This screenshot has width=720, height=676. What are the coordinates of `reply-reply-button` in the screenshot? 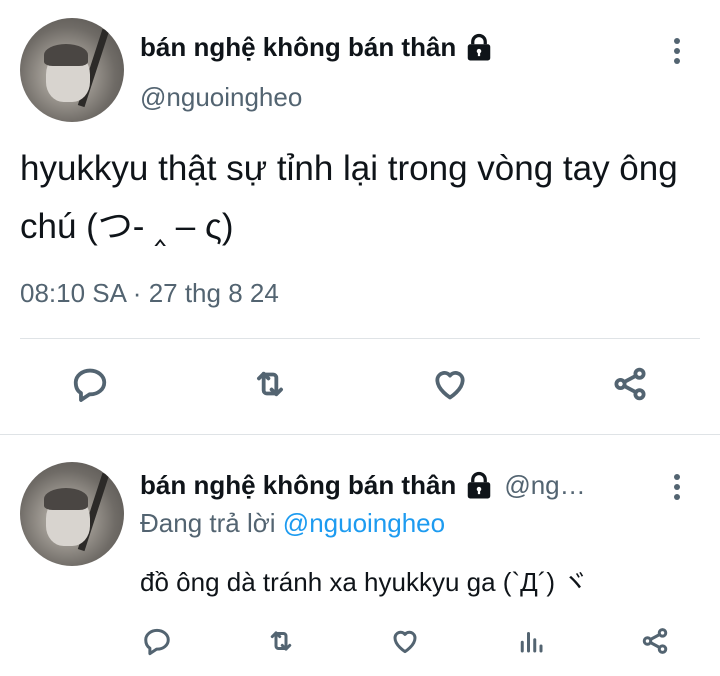 It's located at (157, 641).